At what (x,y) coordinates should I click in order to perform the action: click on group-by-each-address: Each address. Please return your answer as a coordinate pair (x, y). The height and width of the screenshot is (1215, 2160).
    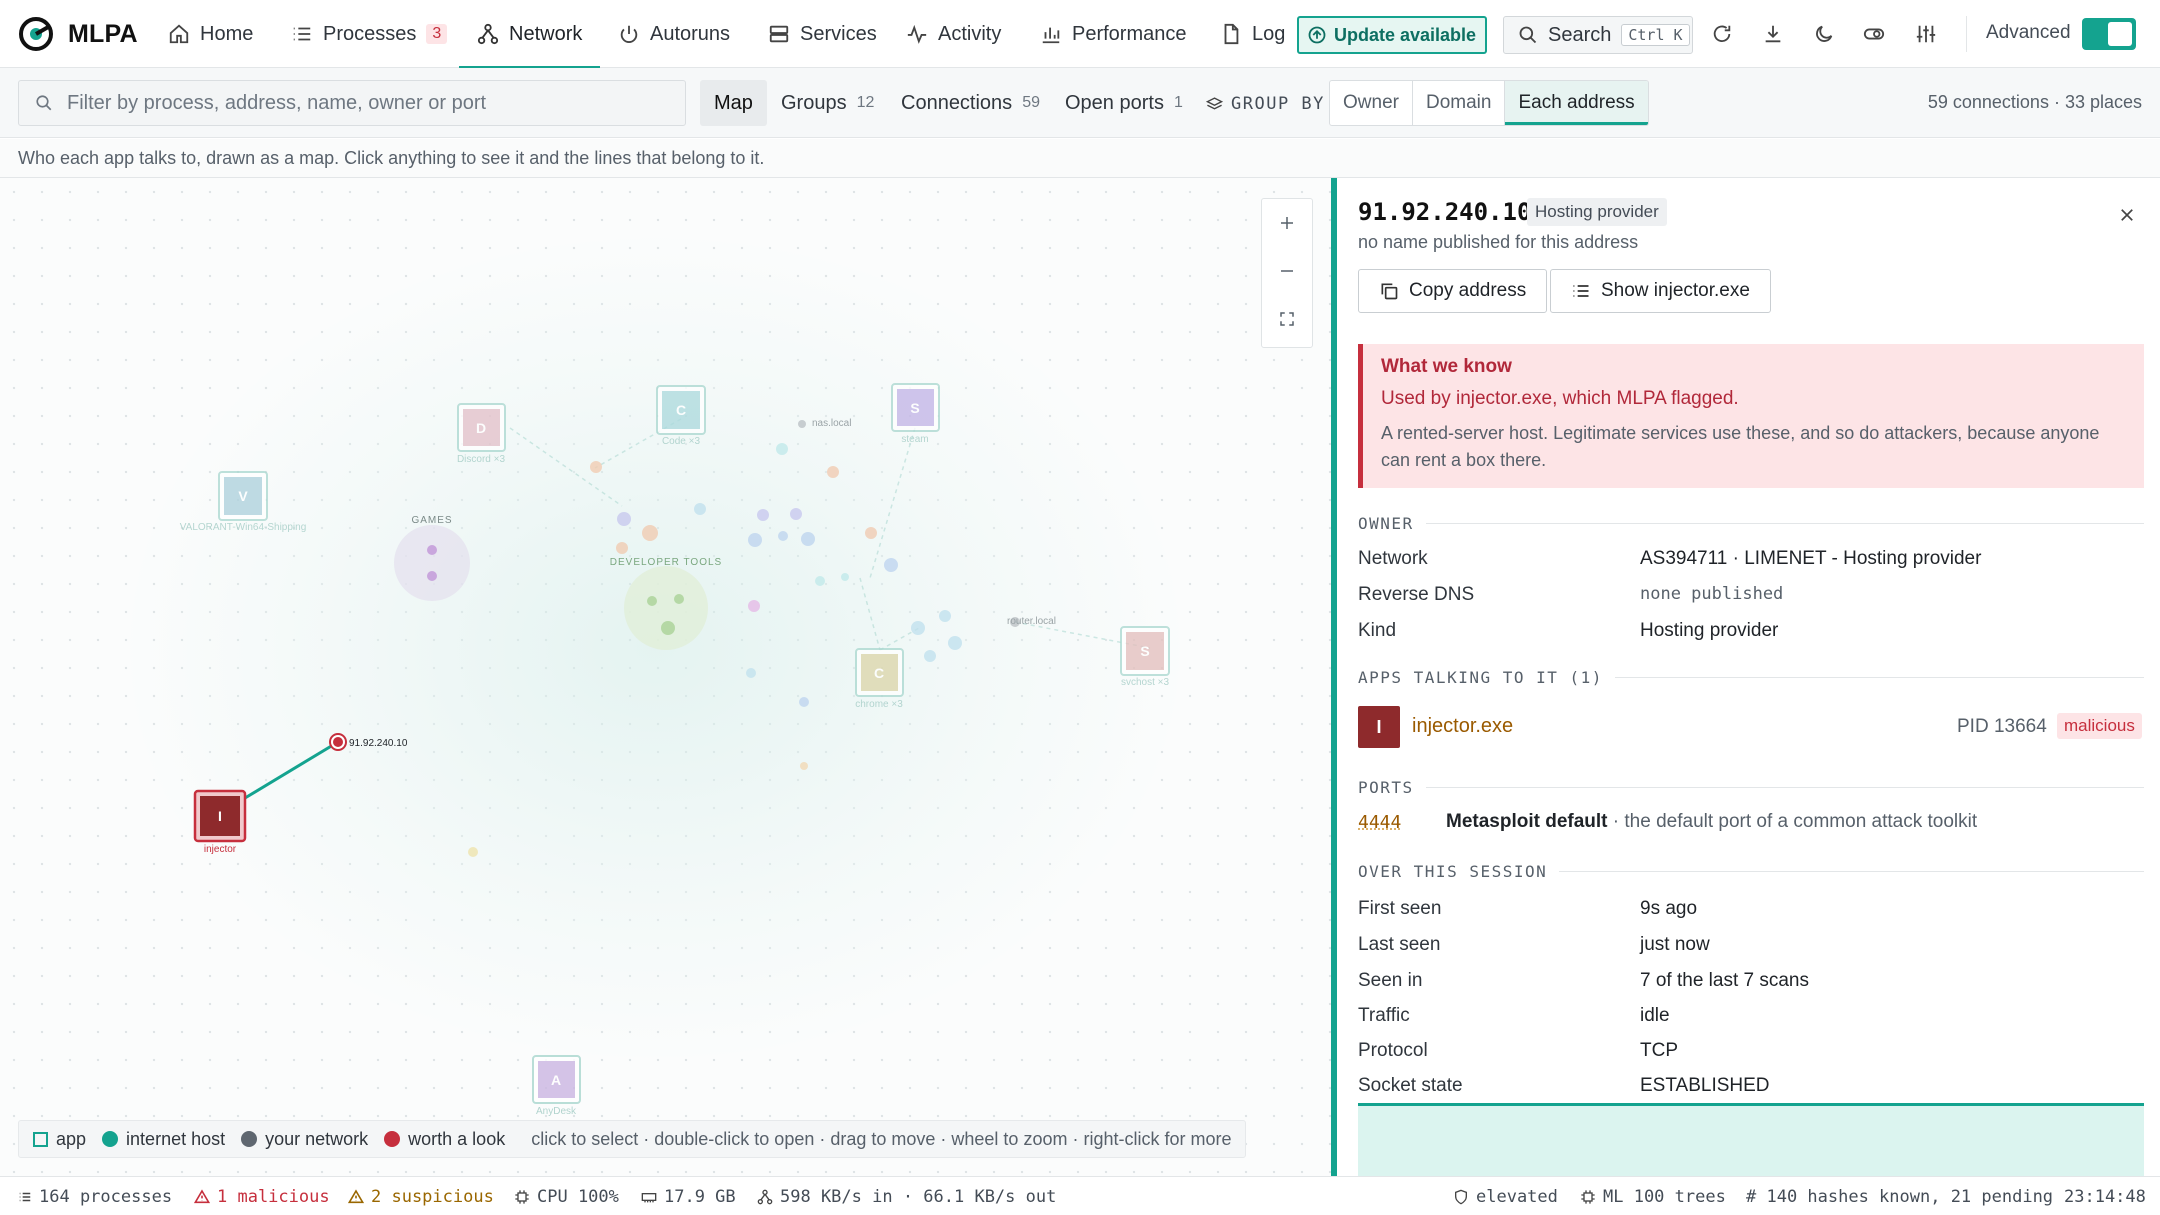
    Looking at the image, I should click on (1576, 103).